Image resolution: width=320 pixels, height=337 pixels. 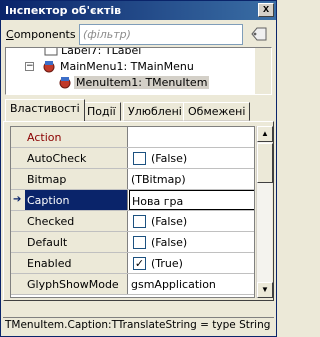 I want to click on checked-checkbox, so click(x=139, y=221).